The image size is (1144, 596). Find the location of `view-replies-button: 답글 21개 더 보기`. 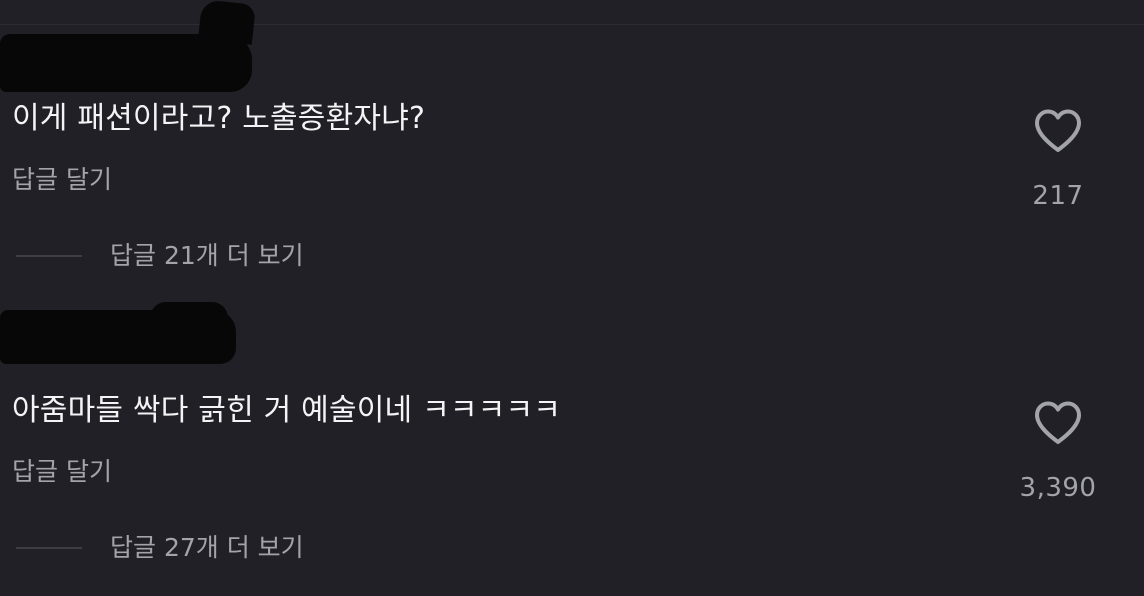

view-replies-button: 답글 21개 더 보기 is located at coordinates (160, 256).